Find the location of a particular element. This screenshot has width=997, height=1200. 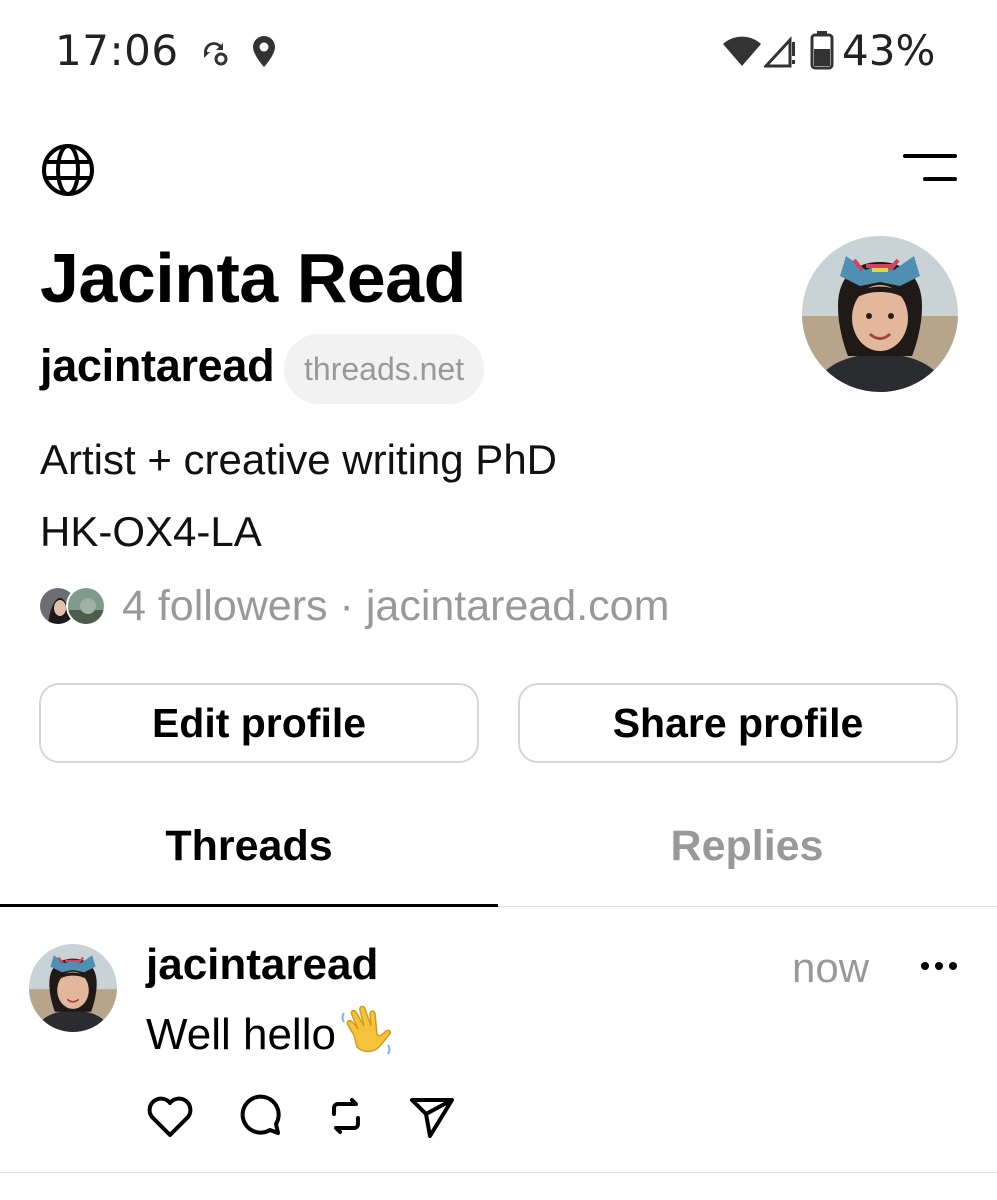

comment-icon is located at coordinates (258, 1116).